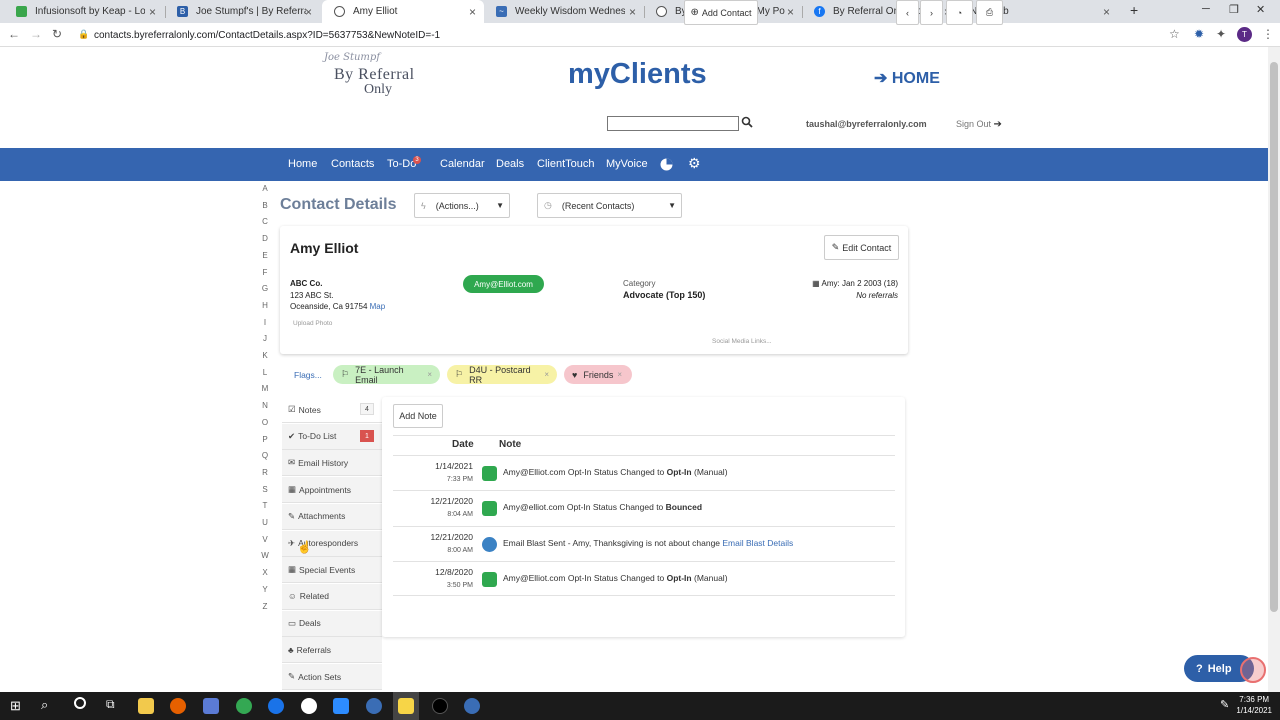 Image resolution: width=1280 pixels, height=720 pixels. I want to click on firefox-icon, so click(178, 706).